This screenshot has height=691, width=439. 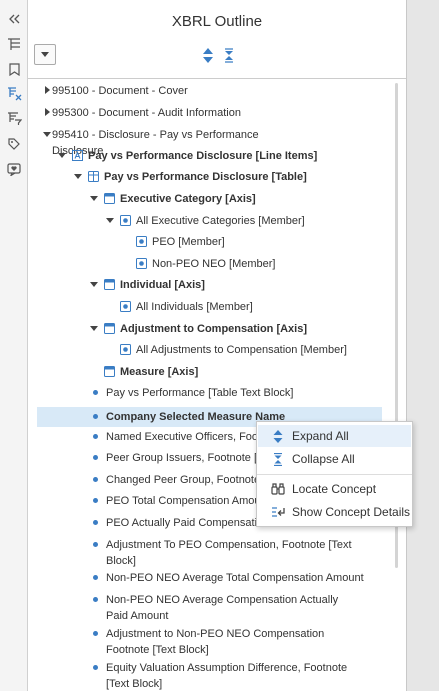 I want to click on tree-row: Non-PEO NEO [Member], so click(x=280, y=264).